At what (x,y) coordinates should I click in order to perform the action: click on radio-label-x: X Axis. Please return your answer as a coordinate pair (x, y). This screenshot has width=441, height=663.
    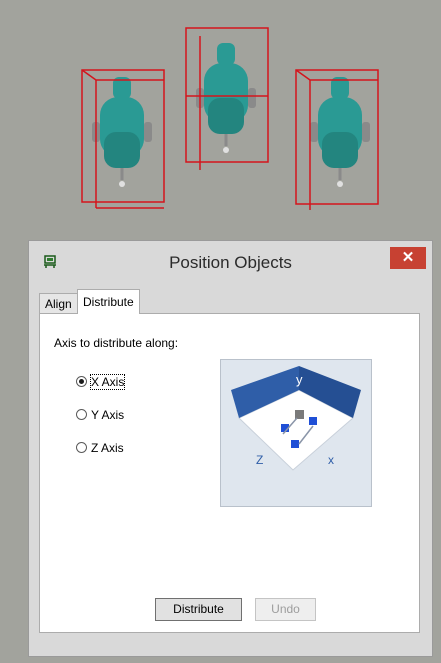
    Looking at the image, I should click on (107, 382).